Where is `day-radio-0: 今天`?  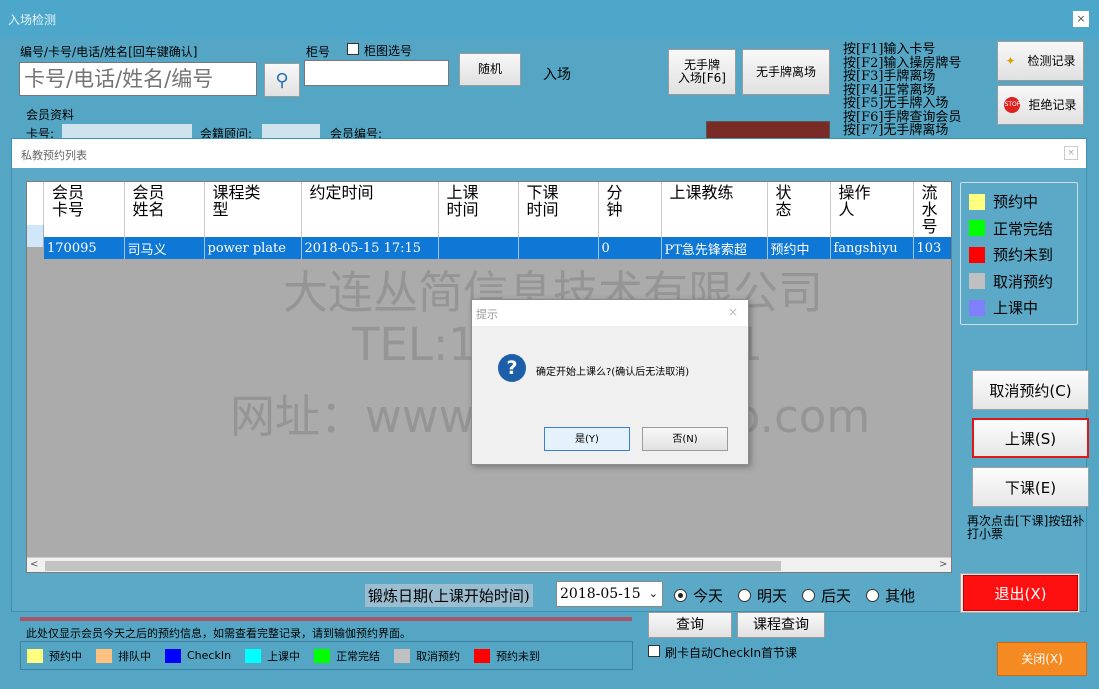
day-radio-0: 今天 is located at coordinates (698, 595).